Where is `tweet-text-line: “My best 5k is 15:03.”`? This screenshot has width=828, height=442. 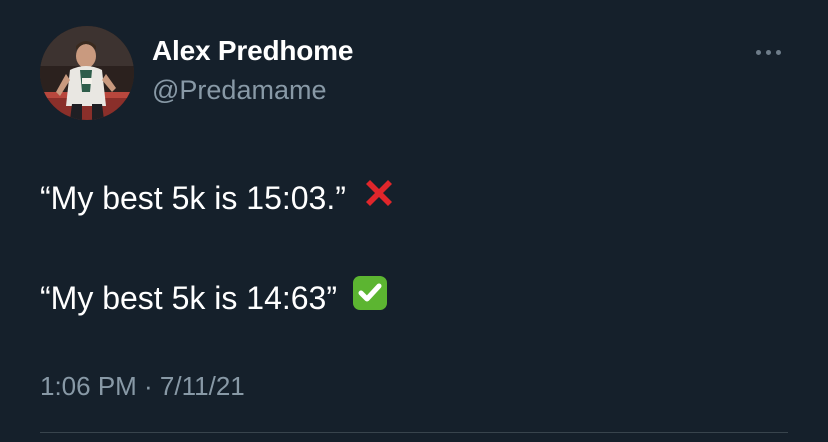 tweet-text-line: “My best 5k is 15:03.” is located at coordinates (219, 197).